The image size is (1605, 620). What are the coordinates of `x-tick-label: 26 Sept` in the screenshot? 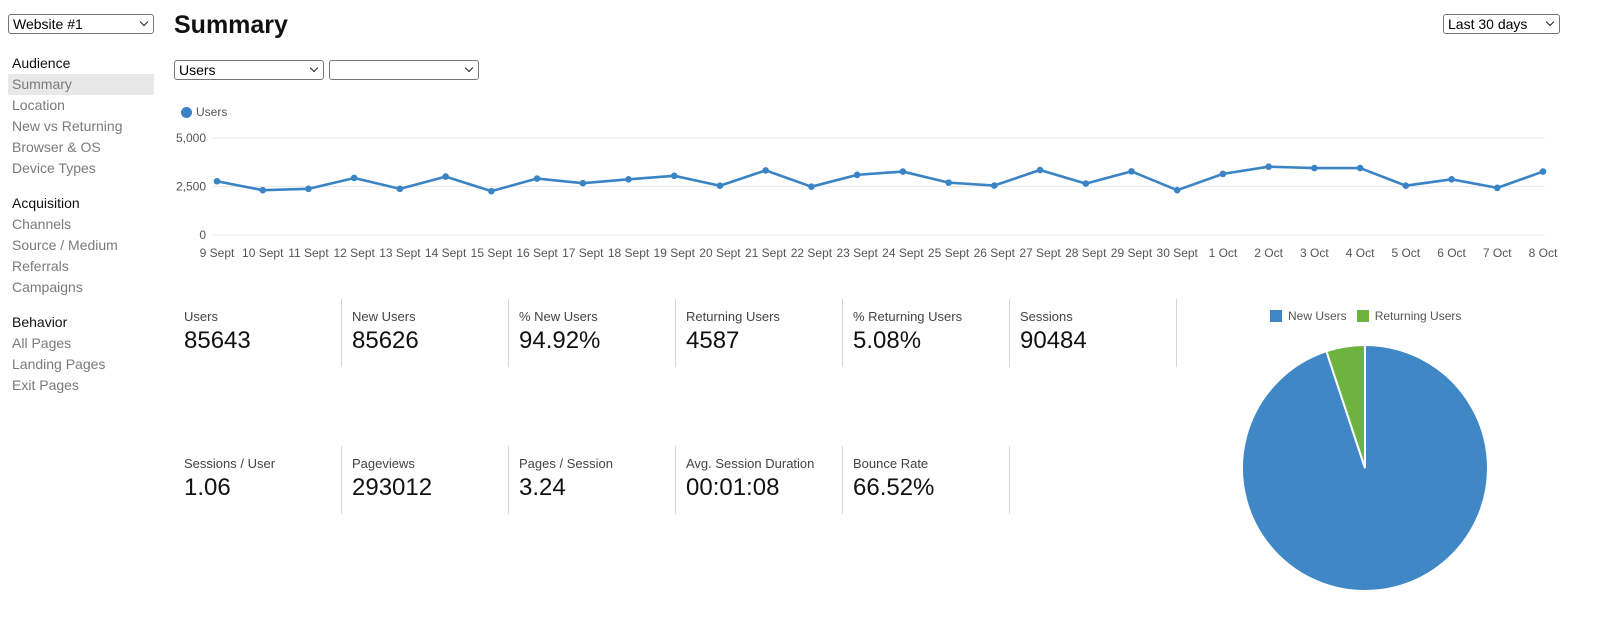 It's located at (995, 253).